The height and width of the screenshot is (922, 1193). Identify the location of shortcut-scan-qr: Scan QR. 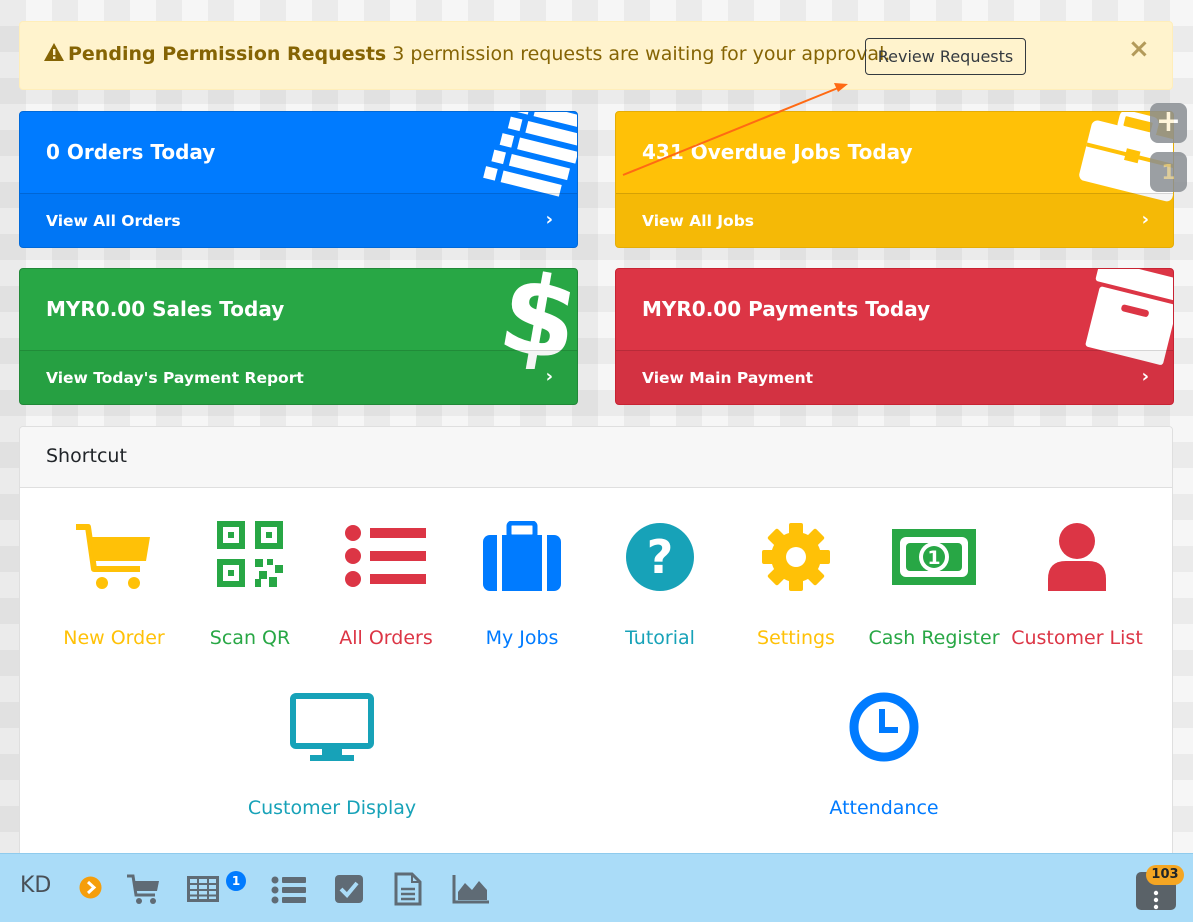
(250, 585).